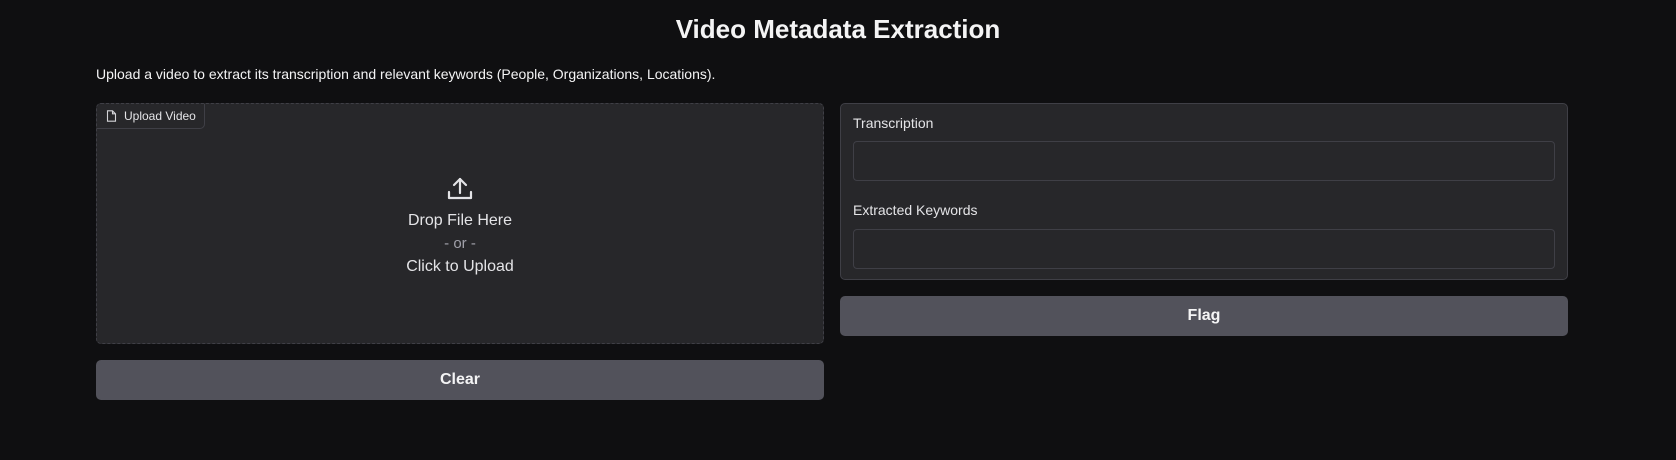 The height and width of the screenshot is (460, 1676). Describe the element at coordinates (1204, 161) in the screenshot. I see `transcription-field` at that location.